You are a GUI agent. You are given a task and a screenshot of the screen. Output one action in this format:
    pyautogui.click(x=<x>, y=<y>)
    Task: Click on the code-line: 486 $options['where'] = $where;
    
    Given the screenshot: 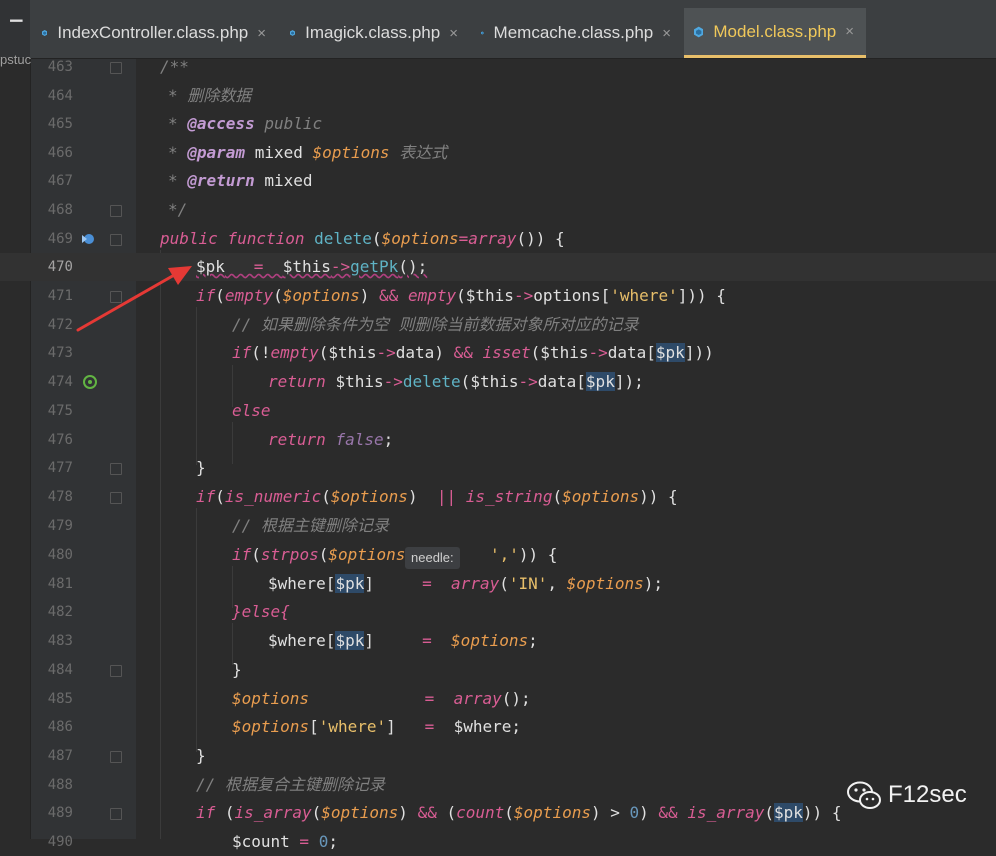 What is the action you would take?
    pyautogui.click(x=498, y=727)
    